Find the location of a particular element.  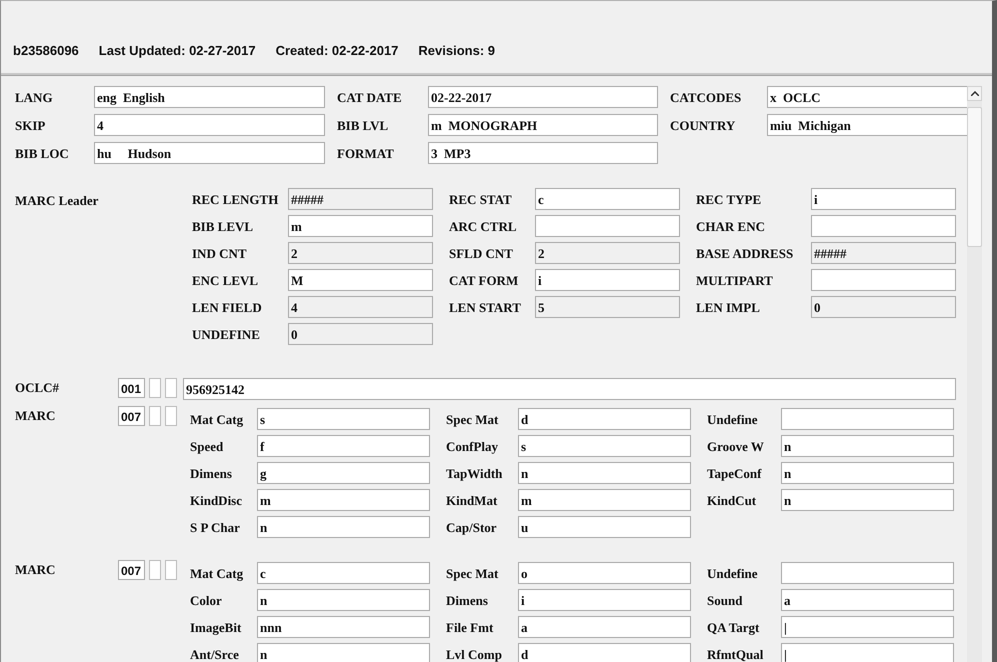

input-field: 3 MP3 is located at coordinates (543, 153).